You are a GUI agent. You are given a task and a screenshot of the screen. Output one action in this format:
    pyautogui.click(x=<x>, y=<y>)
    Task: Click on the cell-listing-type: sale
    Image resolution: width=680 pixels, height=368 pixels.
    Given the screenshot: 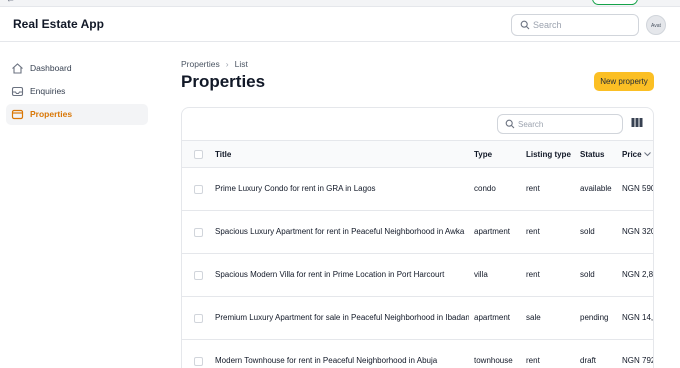 What is the action you would take?
    pyautogui.click(x=533, y=317)
    